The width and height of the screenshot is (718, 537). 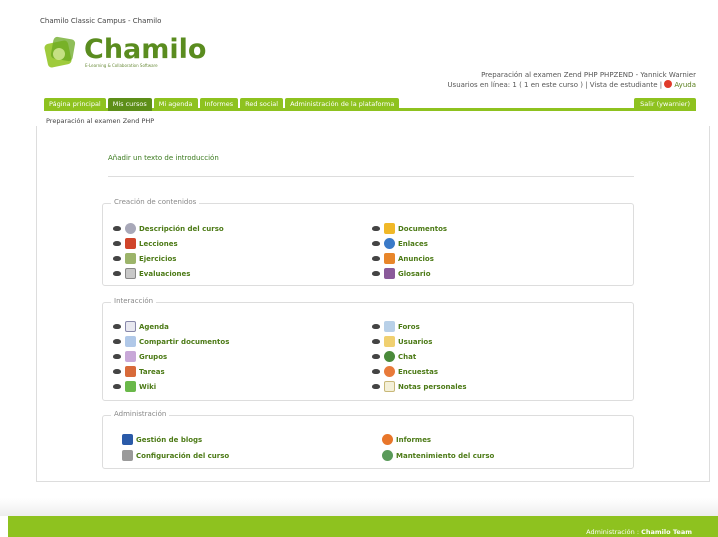 I want to click on settings-tools-icon, so click(x=127, y=455).